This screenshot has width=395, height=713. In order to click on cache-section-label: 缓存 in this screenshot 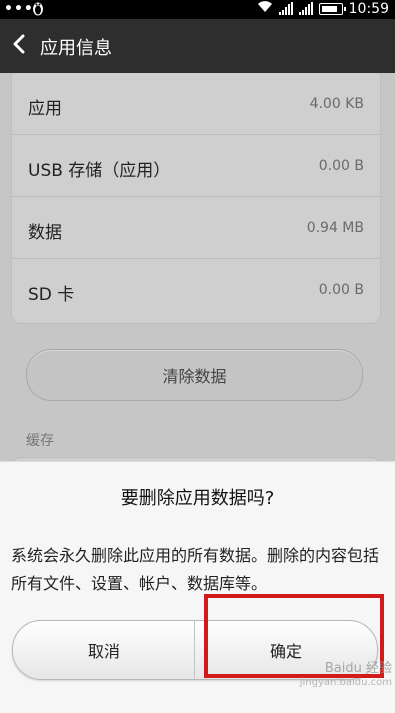, I will do `click(40, 441)`.